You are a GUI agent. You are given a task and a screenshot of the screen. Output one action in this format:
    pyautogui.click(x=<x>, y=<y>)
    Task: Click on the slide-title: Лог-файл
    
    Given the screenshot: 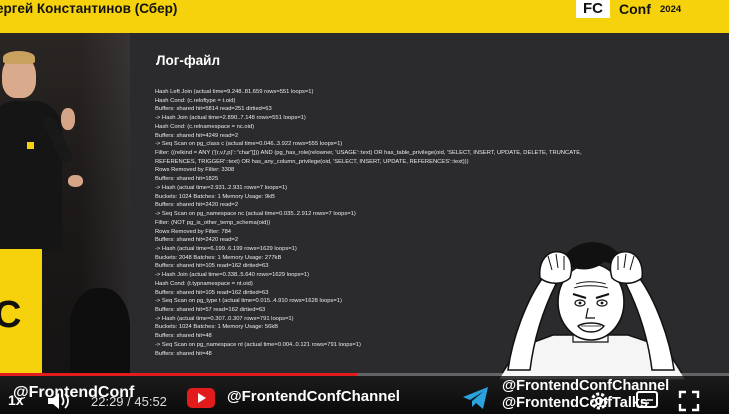 What is the action you would take?
    pyautogui.click(x=188, y=60)
    